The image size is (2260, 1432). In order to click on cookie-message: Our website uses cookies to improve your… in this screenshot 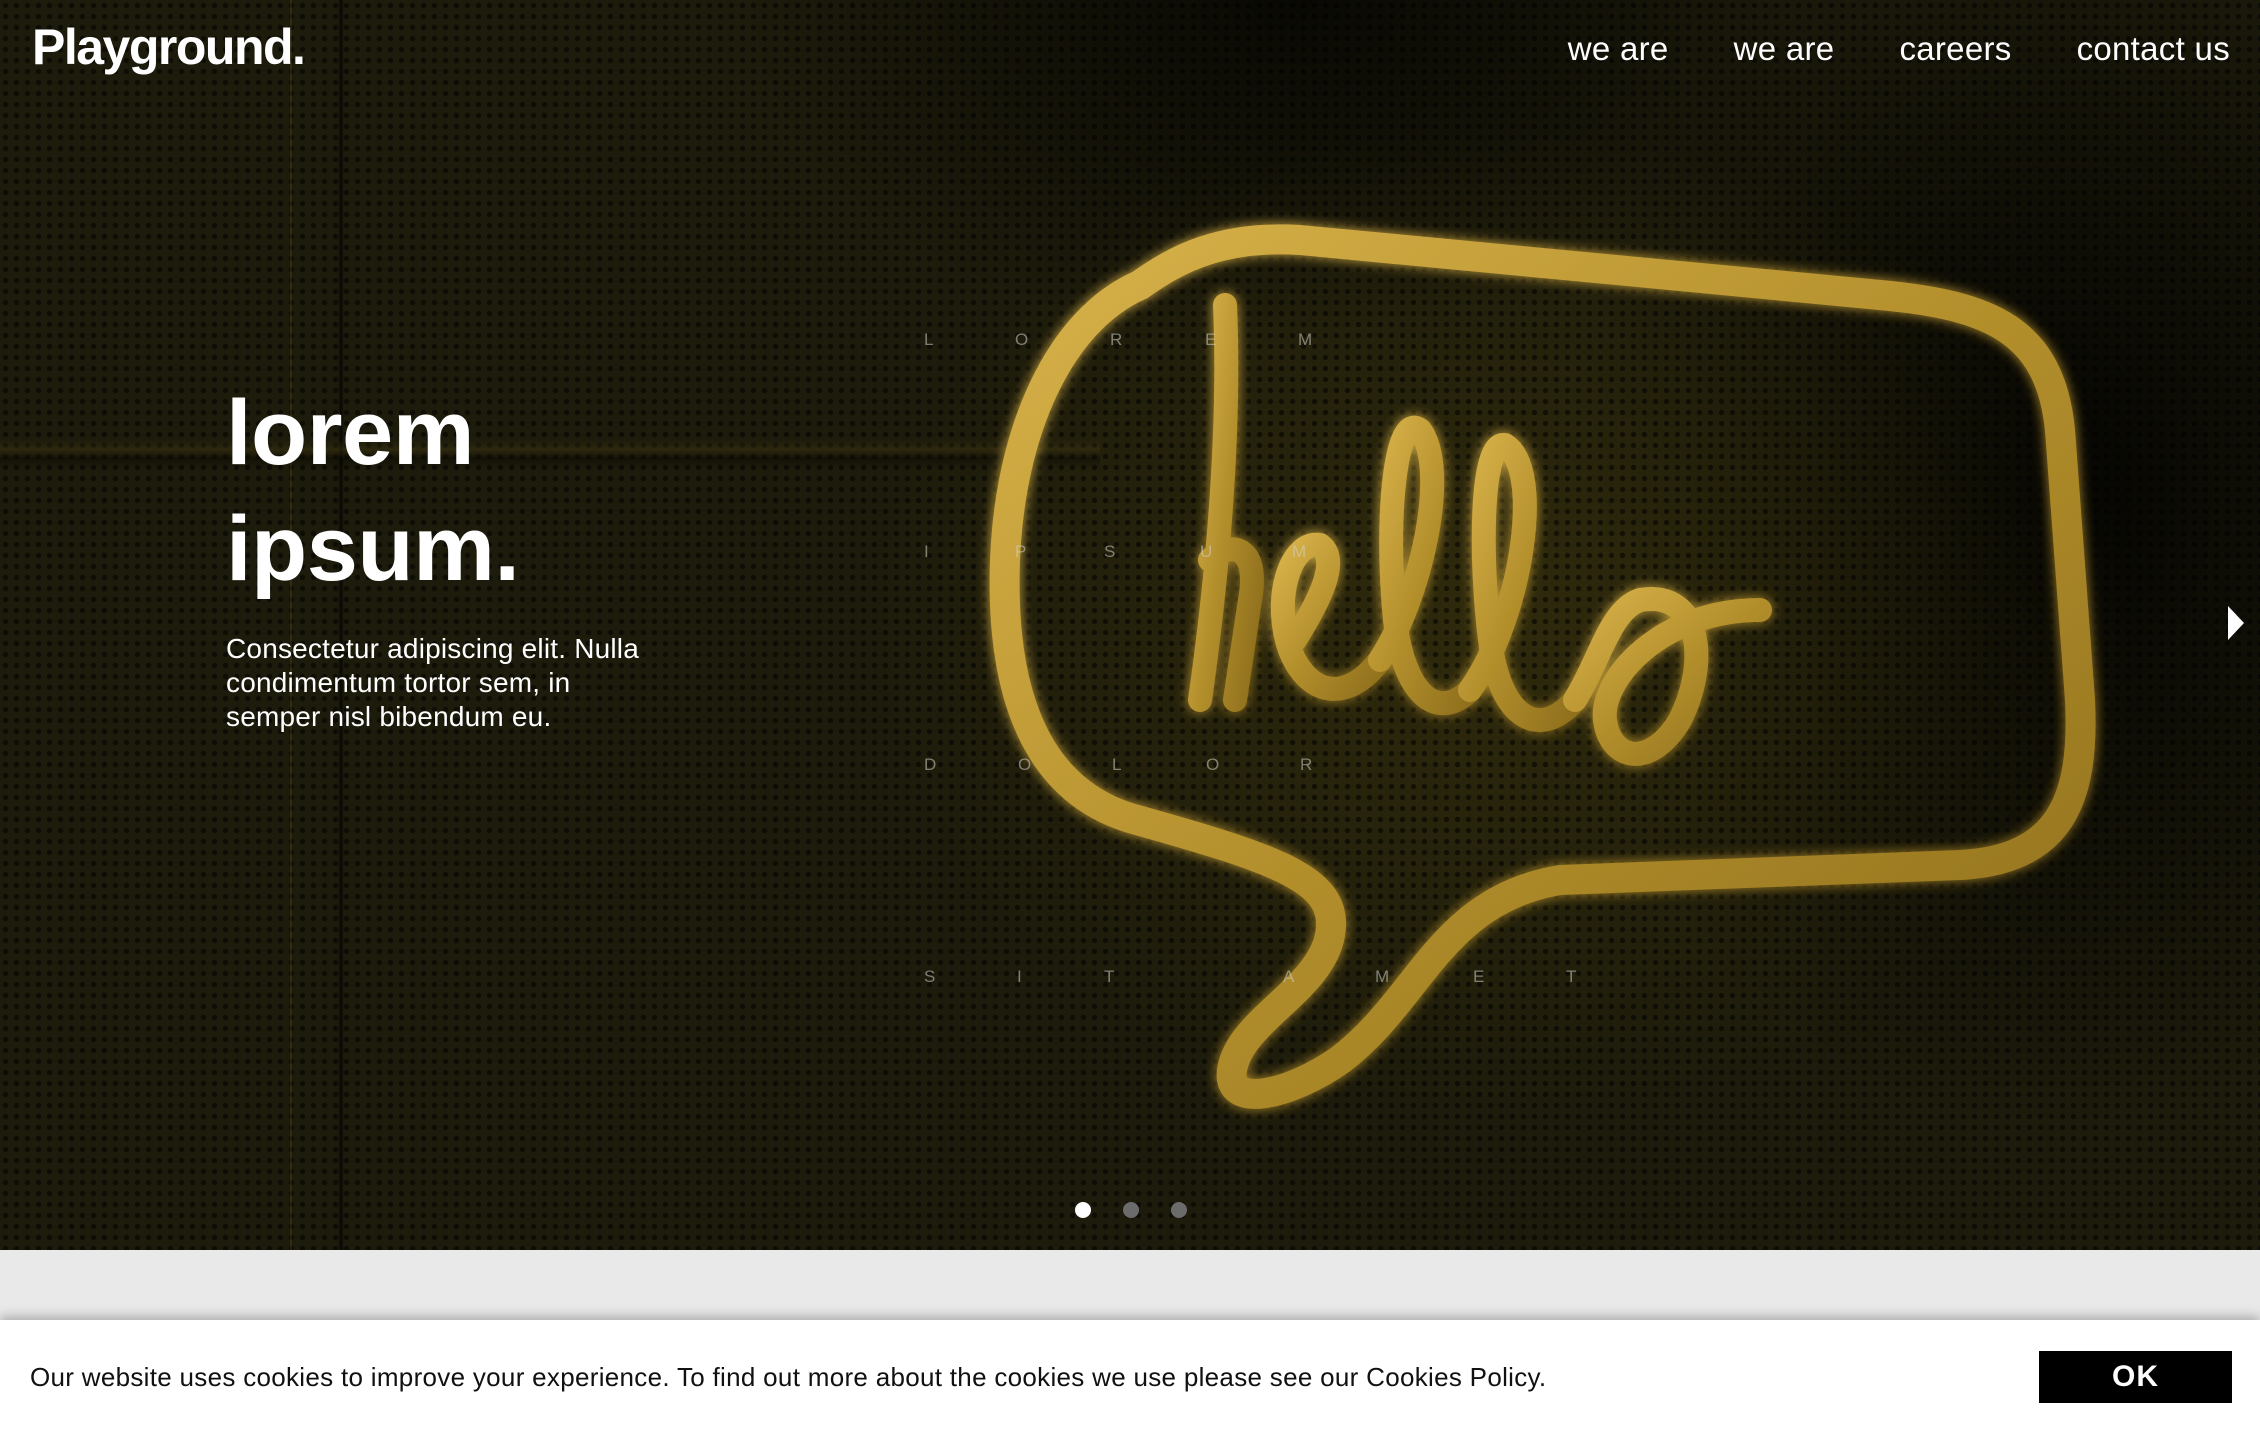, I will do `click(788, 1377)`.